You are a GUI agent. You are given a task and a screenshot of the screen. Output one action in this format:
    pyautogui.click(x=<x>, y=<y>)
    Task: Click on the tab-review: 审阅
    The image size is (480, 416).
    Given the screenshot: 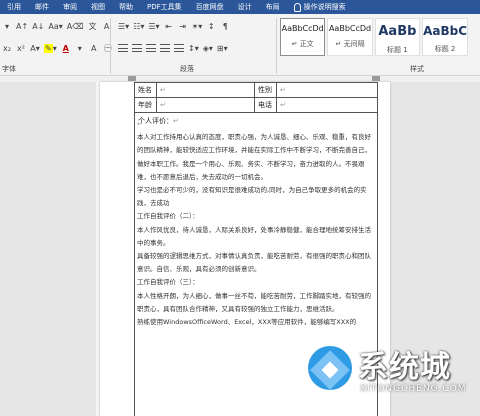 What is the action you would take?
    pyautogui.click(x=70, y=7)
    